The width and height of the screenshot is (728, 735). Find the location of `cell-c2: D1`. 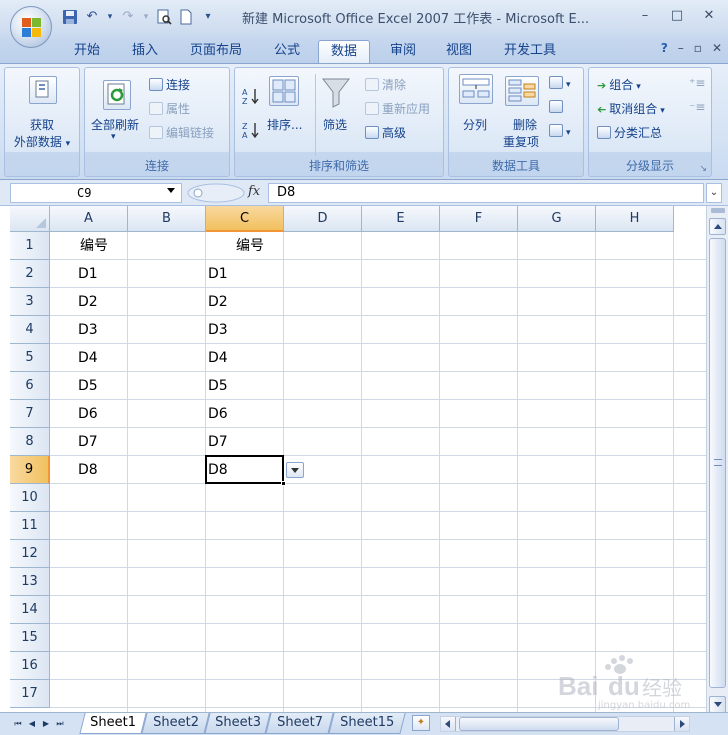

cell-c2: D1 is located at coordinates (218, 274).